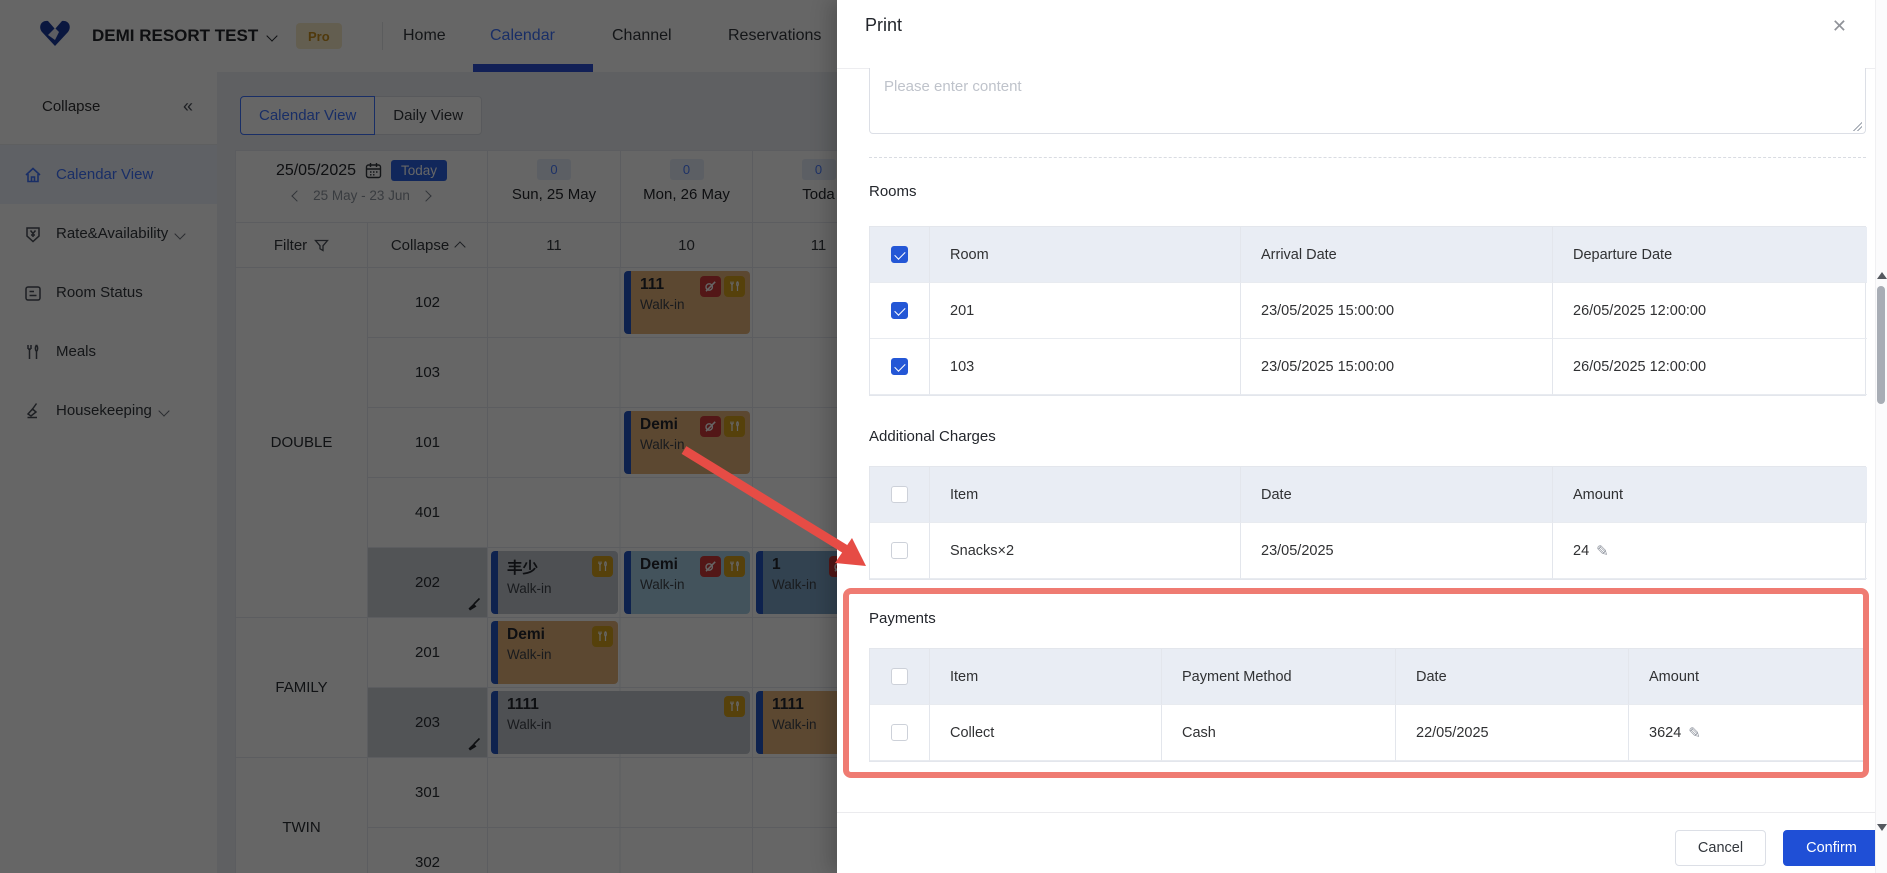  Describe the element at coordinates (899, 550) in the screenshot. I see `charge-row-checkbox` at that location.